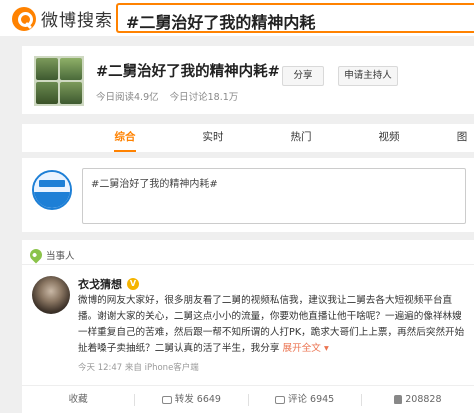 This screenshot has height=413, width=474. What do you see at coordinates (280, 399) in the screenshot?
I see `comment-icon` at bounding box center [280, 399].